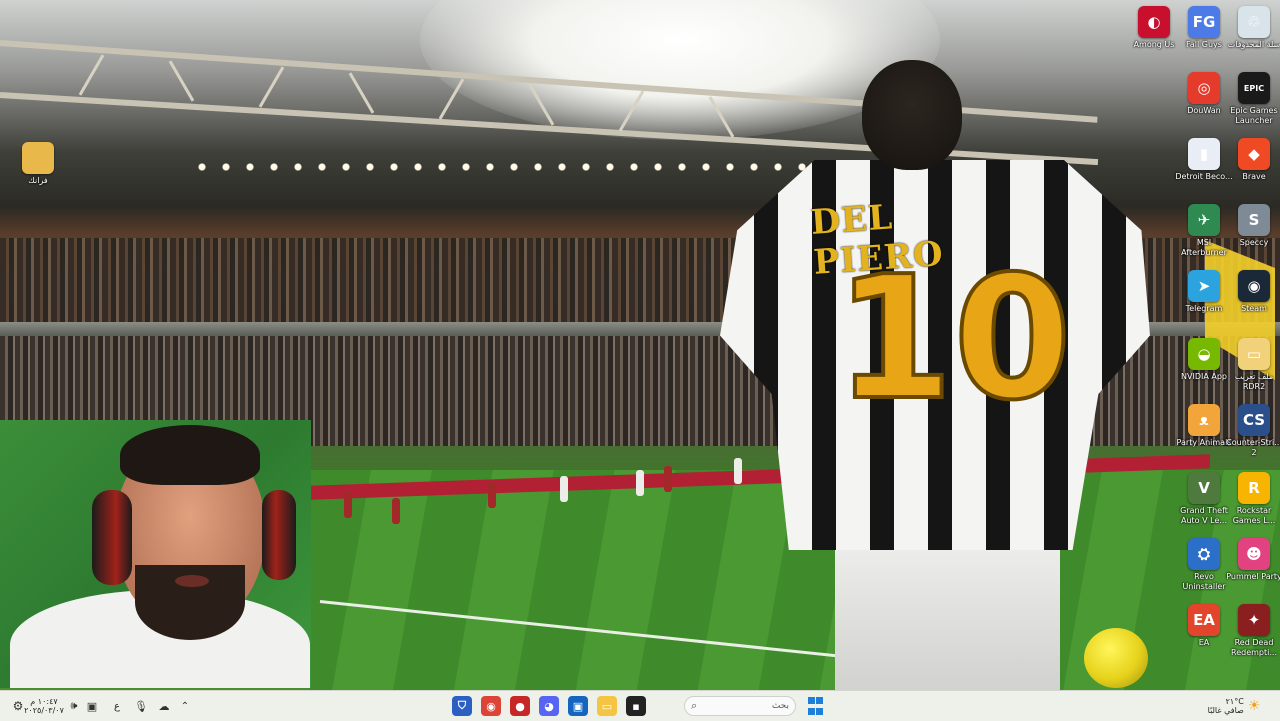  What do you see at coordinates (1204, 220) in the screenshot?
I see `msi-afterburner-icon: ✈` at bounding box center [1204, 220].